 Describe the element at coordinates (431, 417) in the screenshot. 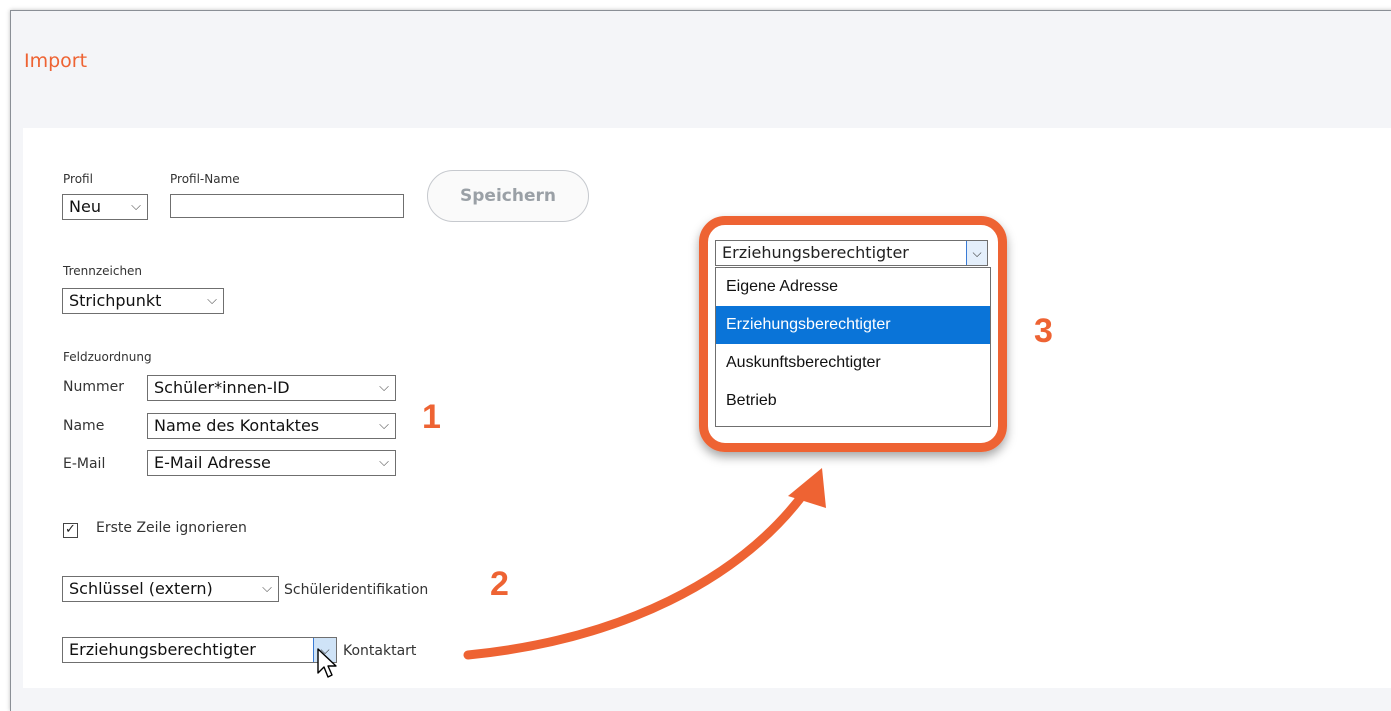

I see `step-number-1: 1` at that location.